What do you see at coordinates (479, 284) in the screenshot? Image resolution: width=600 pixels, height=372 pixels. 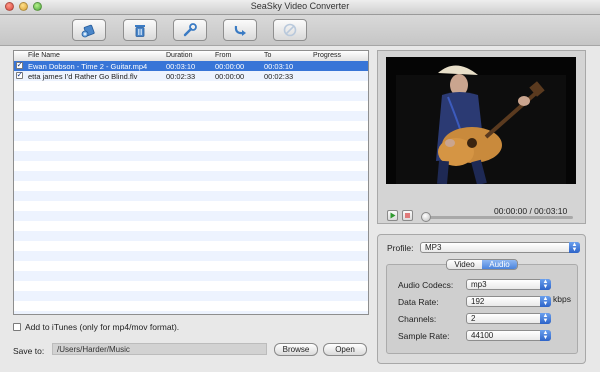 I see `audio-codecs-value: mp3` at bounding box center [479, 284].